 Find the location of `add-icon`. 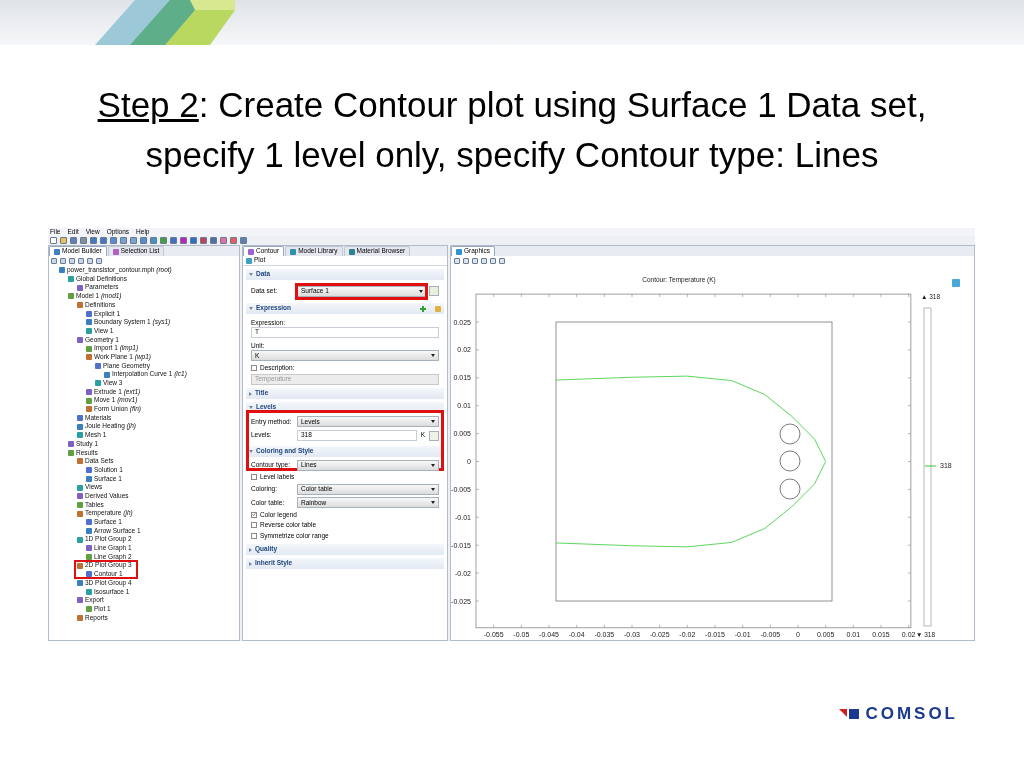

add-icon is located at coordinates (423, 308).